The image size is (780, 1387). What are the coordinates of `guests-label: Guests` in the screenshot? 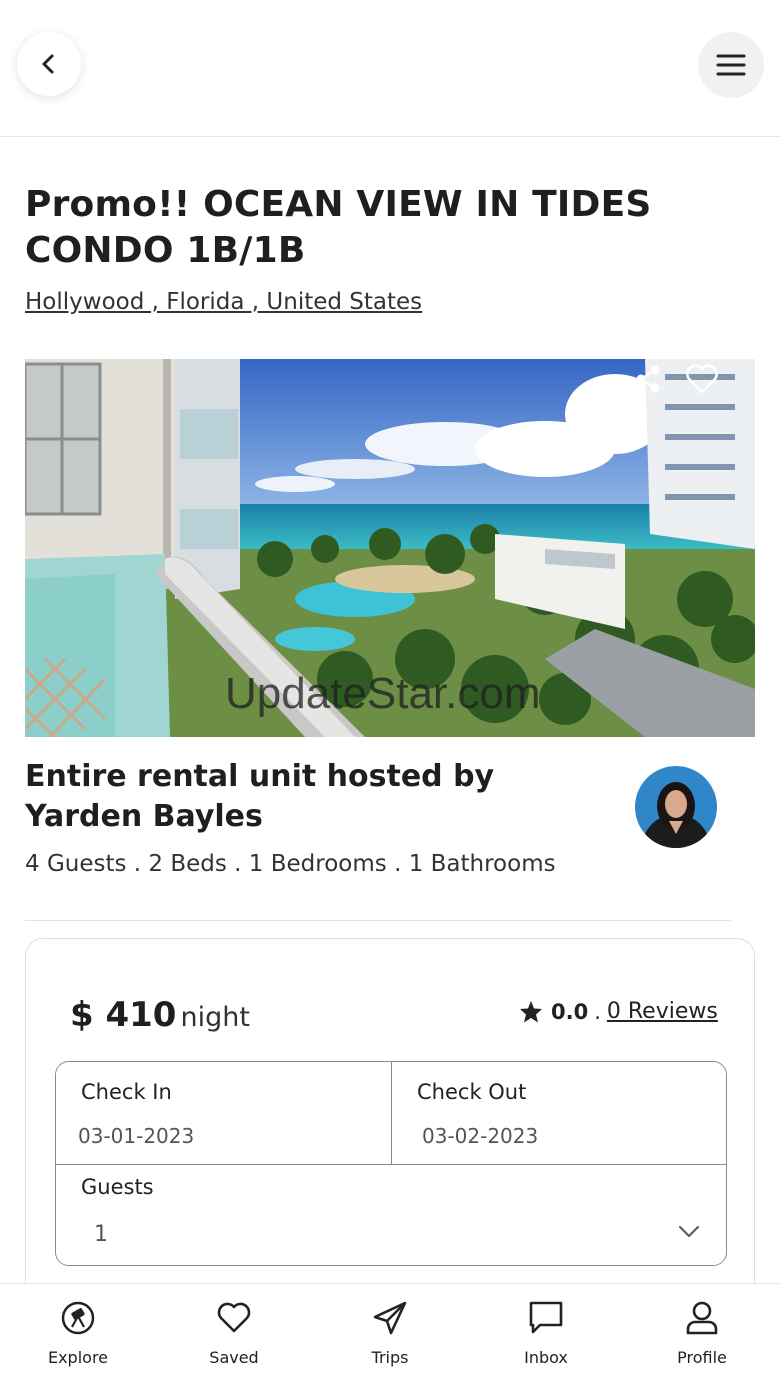 It's located at (117, 1187).